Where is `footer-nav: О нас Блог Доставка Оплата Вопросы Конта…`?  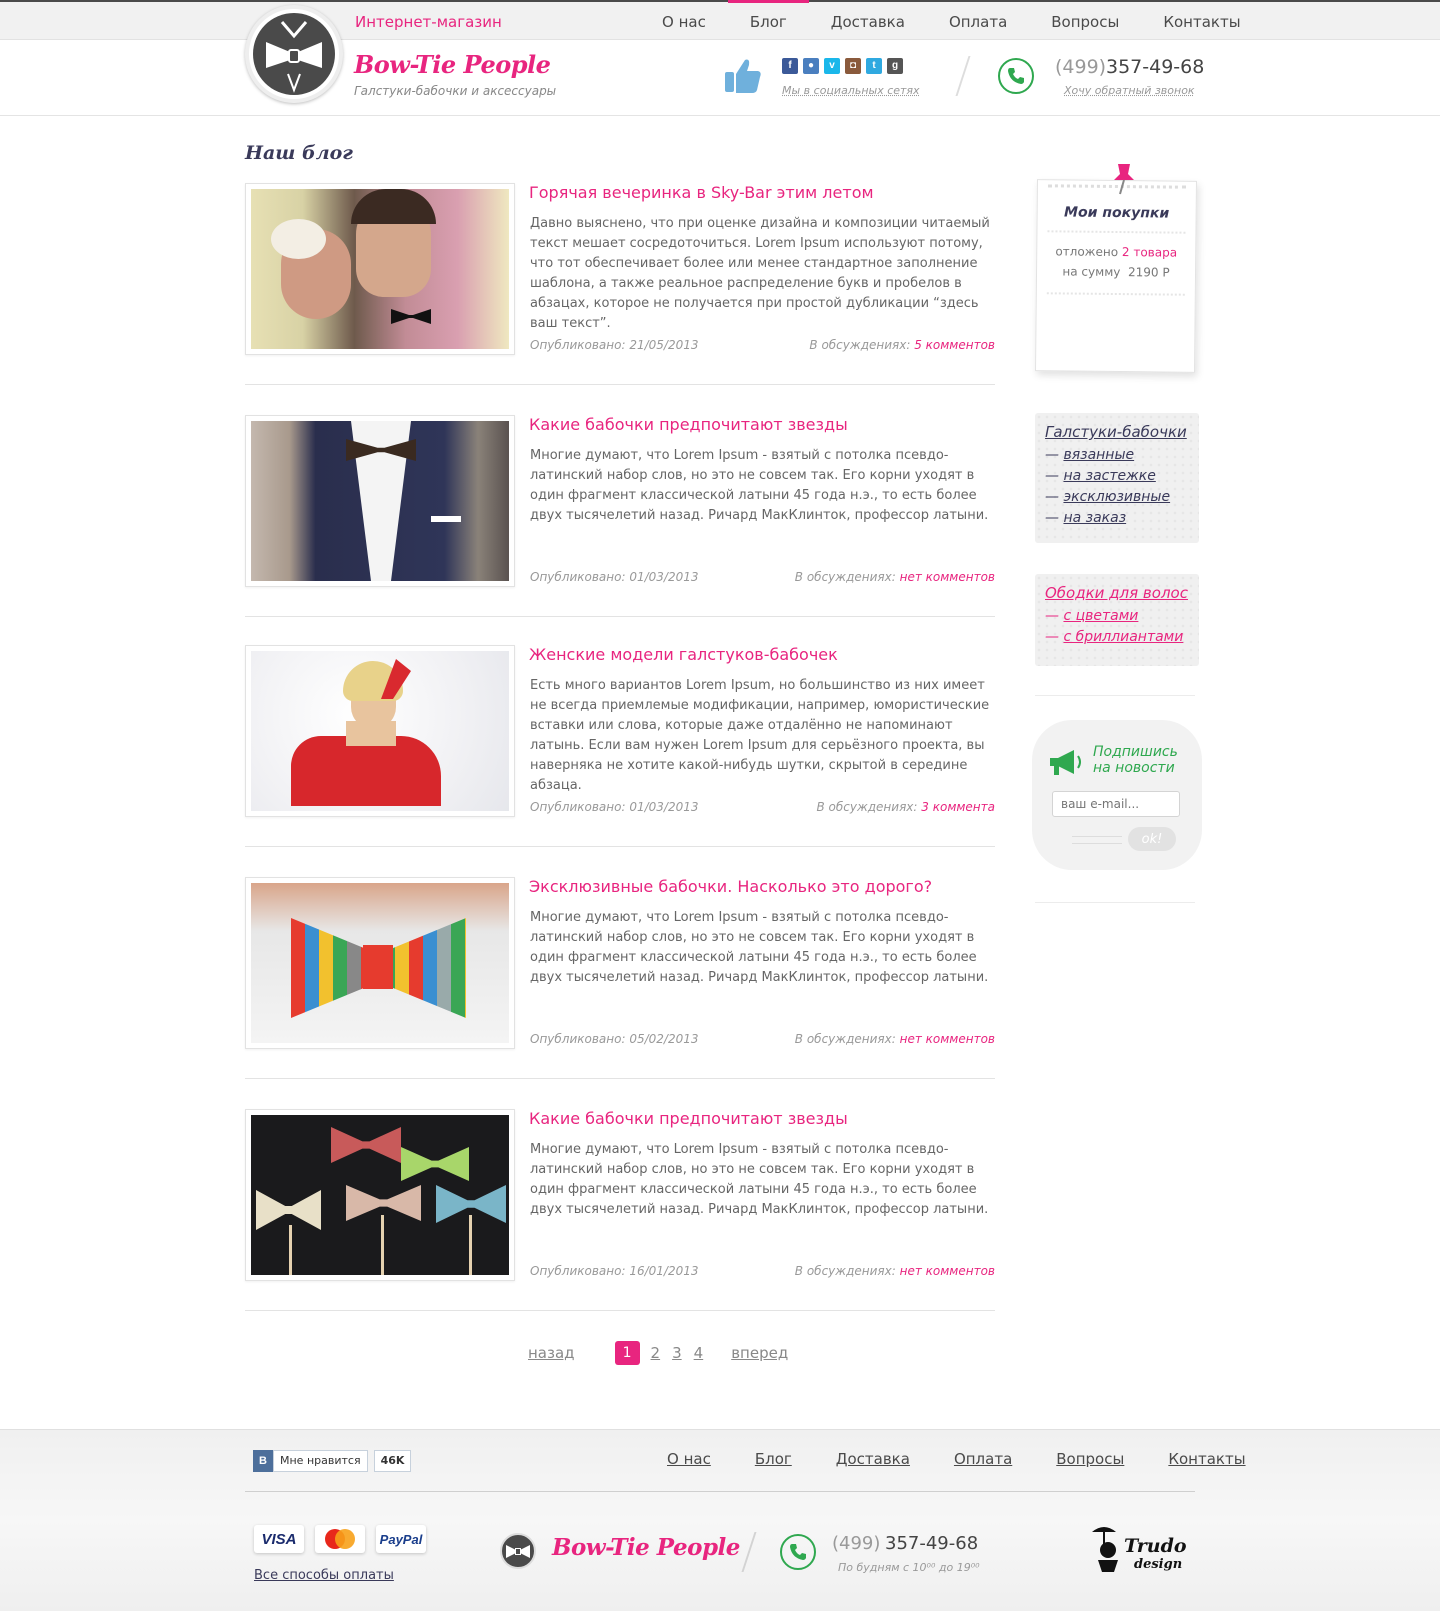
footer-nav: О нас Блог Доставка Оплата Вопросы Конта… is located at coordinates (956, 1459).